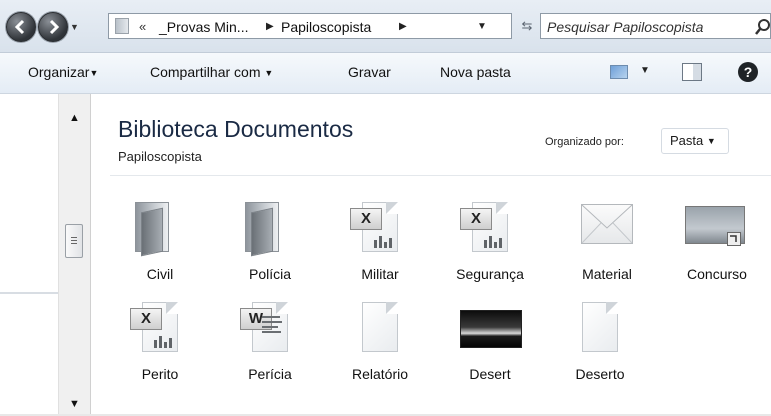  What do you see at coordinates (482, 26) in the screenshot?
I see `address-dropdown-icon: ▼` at bounding box center [482, 26].